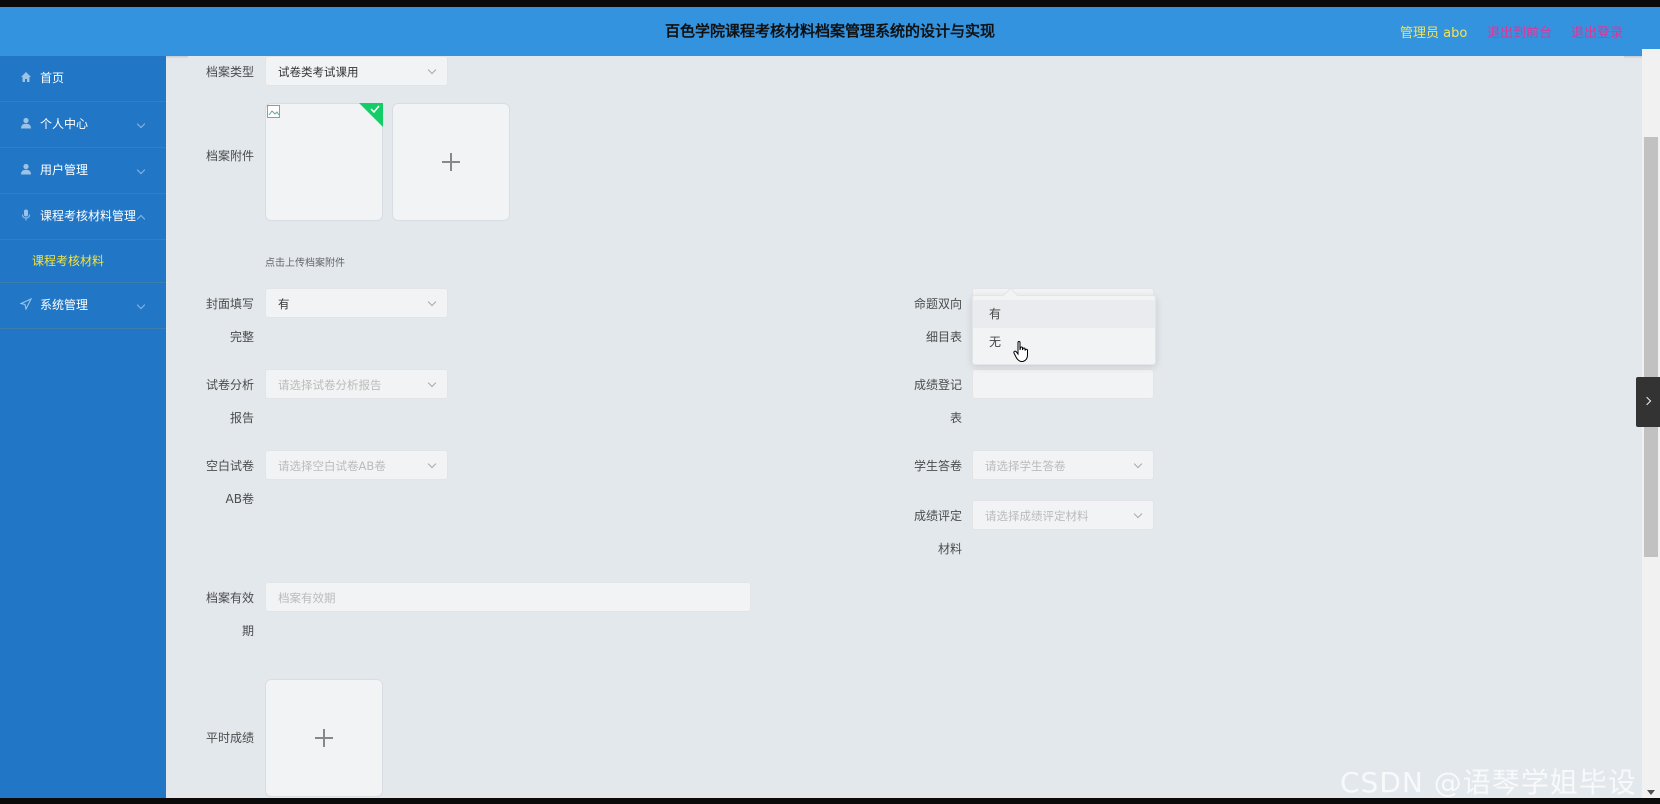 This screenshot has width=1660, height=804. Describe the element at coordinates (26, 77) in the screenshot. I see `home-icon` at that location.